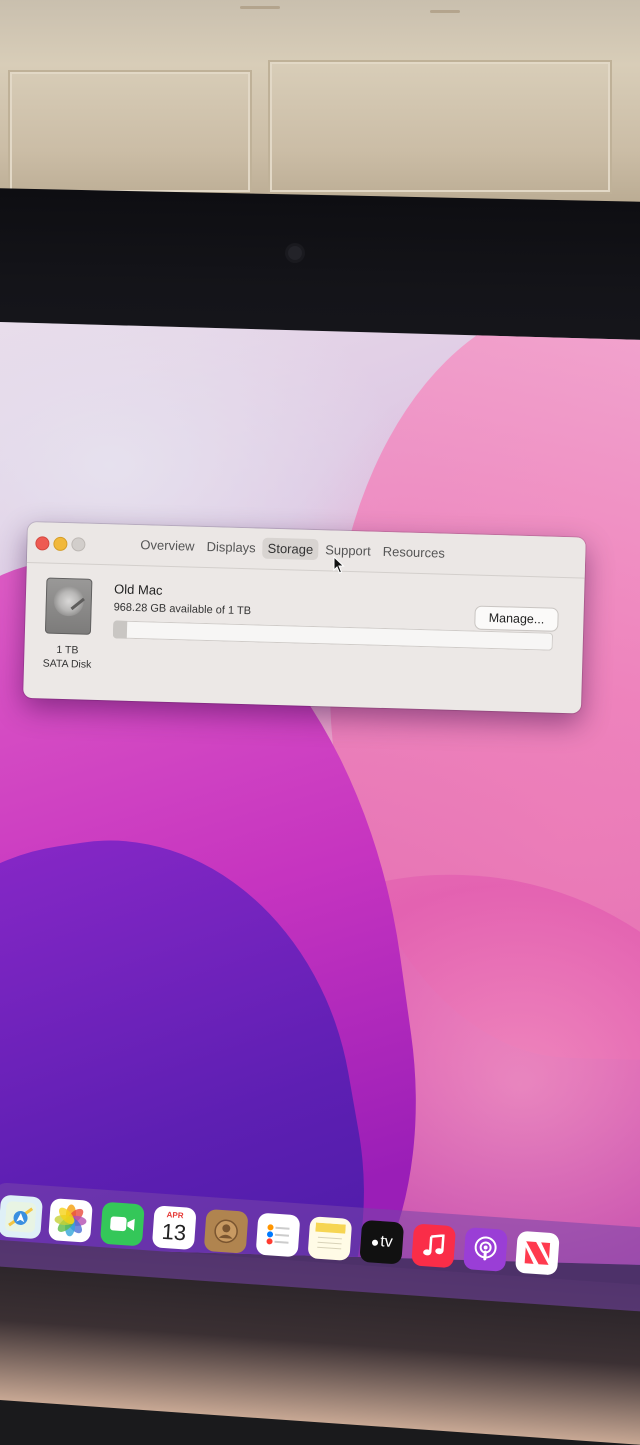  I want to click on notes-icon, so click(330, 1238).